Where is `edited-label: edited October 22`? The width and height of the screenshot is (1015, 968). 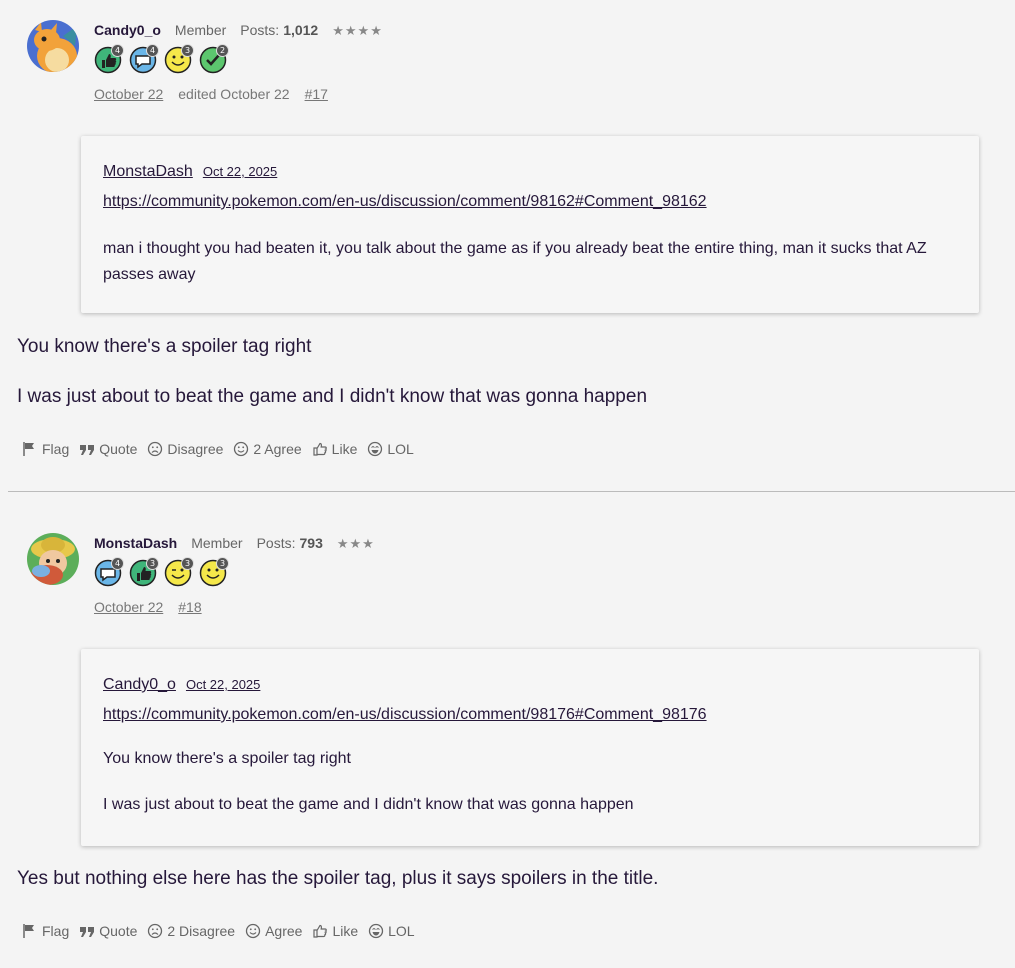
edited-label: edited October 22 is located at coordinates (234, 94).